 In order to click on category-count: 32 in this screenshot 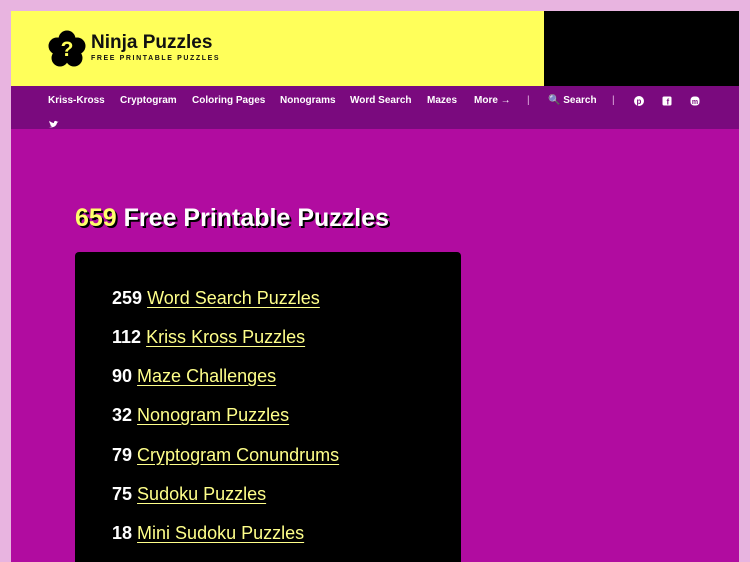, I will do `click(122, 415)`.